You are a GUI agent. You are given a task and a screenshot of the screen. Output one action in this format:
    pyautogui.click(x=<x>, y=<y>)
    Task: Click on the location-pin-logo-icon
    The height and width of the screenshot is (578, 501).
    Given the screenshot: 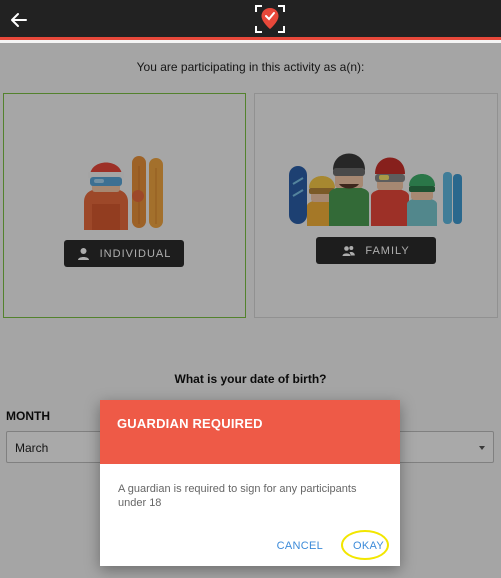 What is the action you would take?
    pyautogui.click(x=270, y=19)
    